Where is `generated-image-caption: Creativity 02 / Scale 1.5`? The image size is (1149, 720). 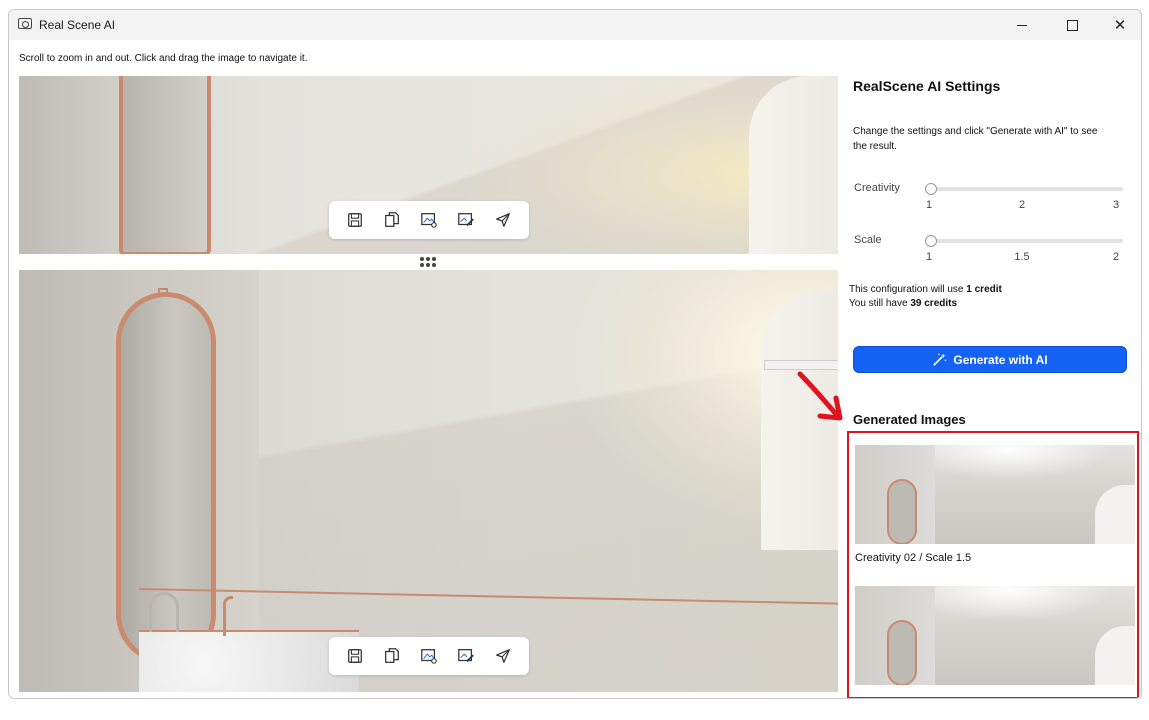
generated-image-caption: Creativity 02 / Scale 1.5 is located at coordinates (913, 558).